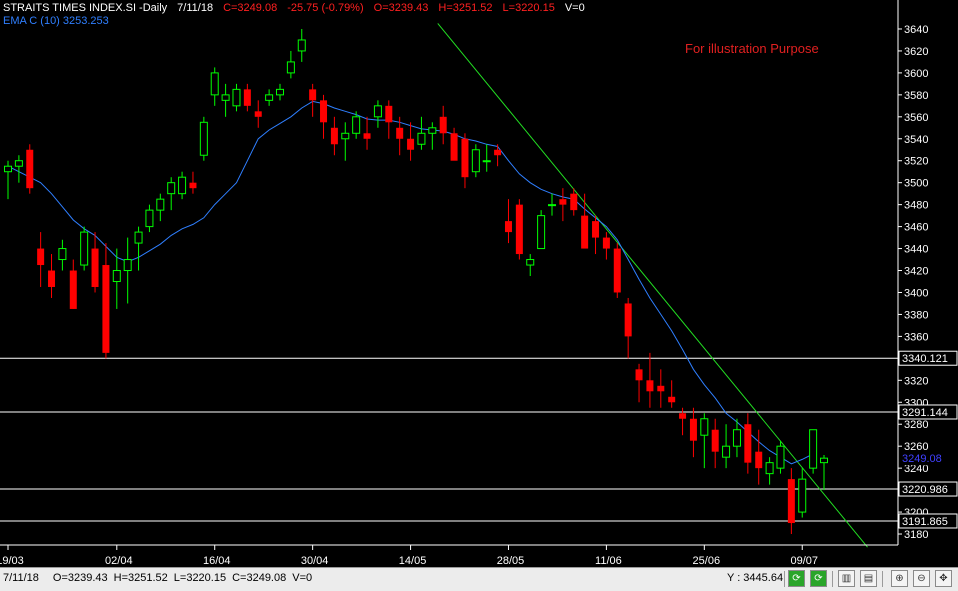  What do you see at coordinates (916, 140) in the screenshot?
I see `y-tick-label: 3540` at bounding box center [916, 140].